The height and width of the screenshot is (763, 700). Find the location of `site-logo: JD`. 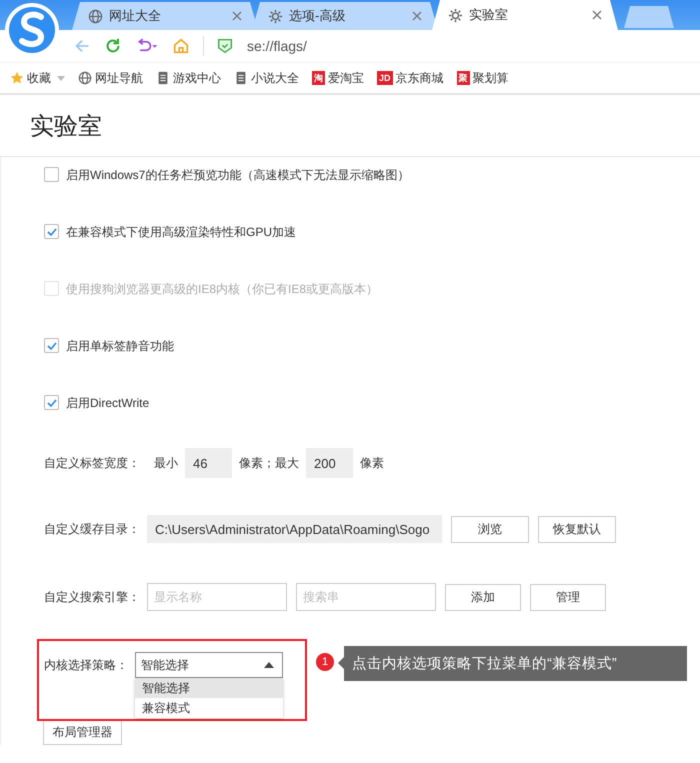

site-logo: JD is located at coordinates (385, 78).